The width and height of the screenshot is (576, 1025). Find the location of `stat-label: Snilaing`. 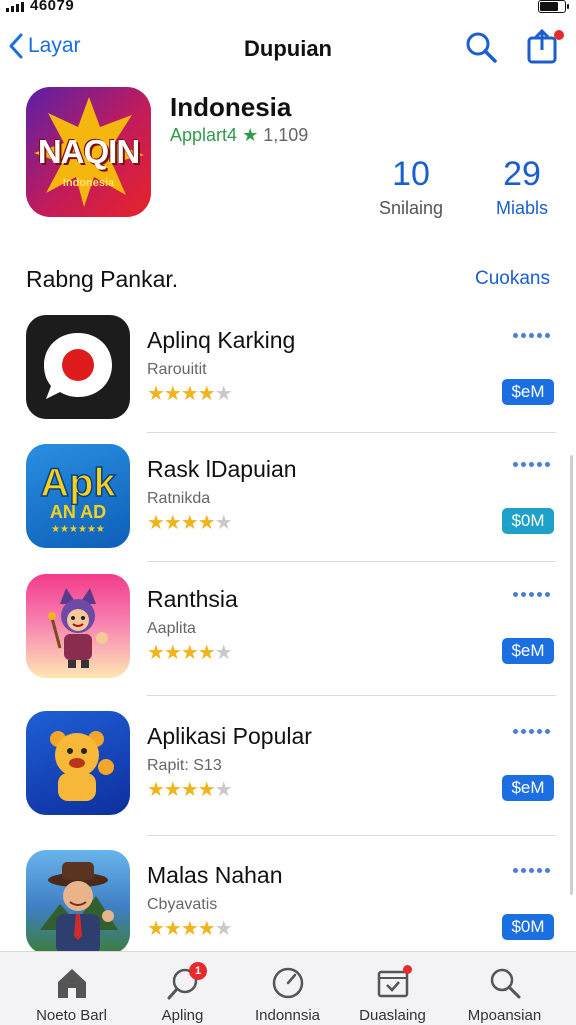

stat-label: Snilaing is located at coordinates (411, 208).